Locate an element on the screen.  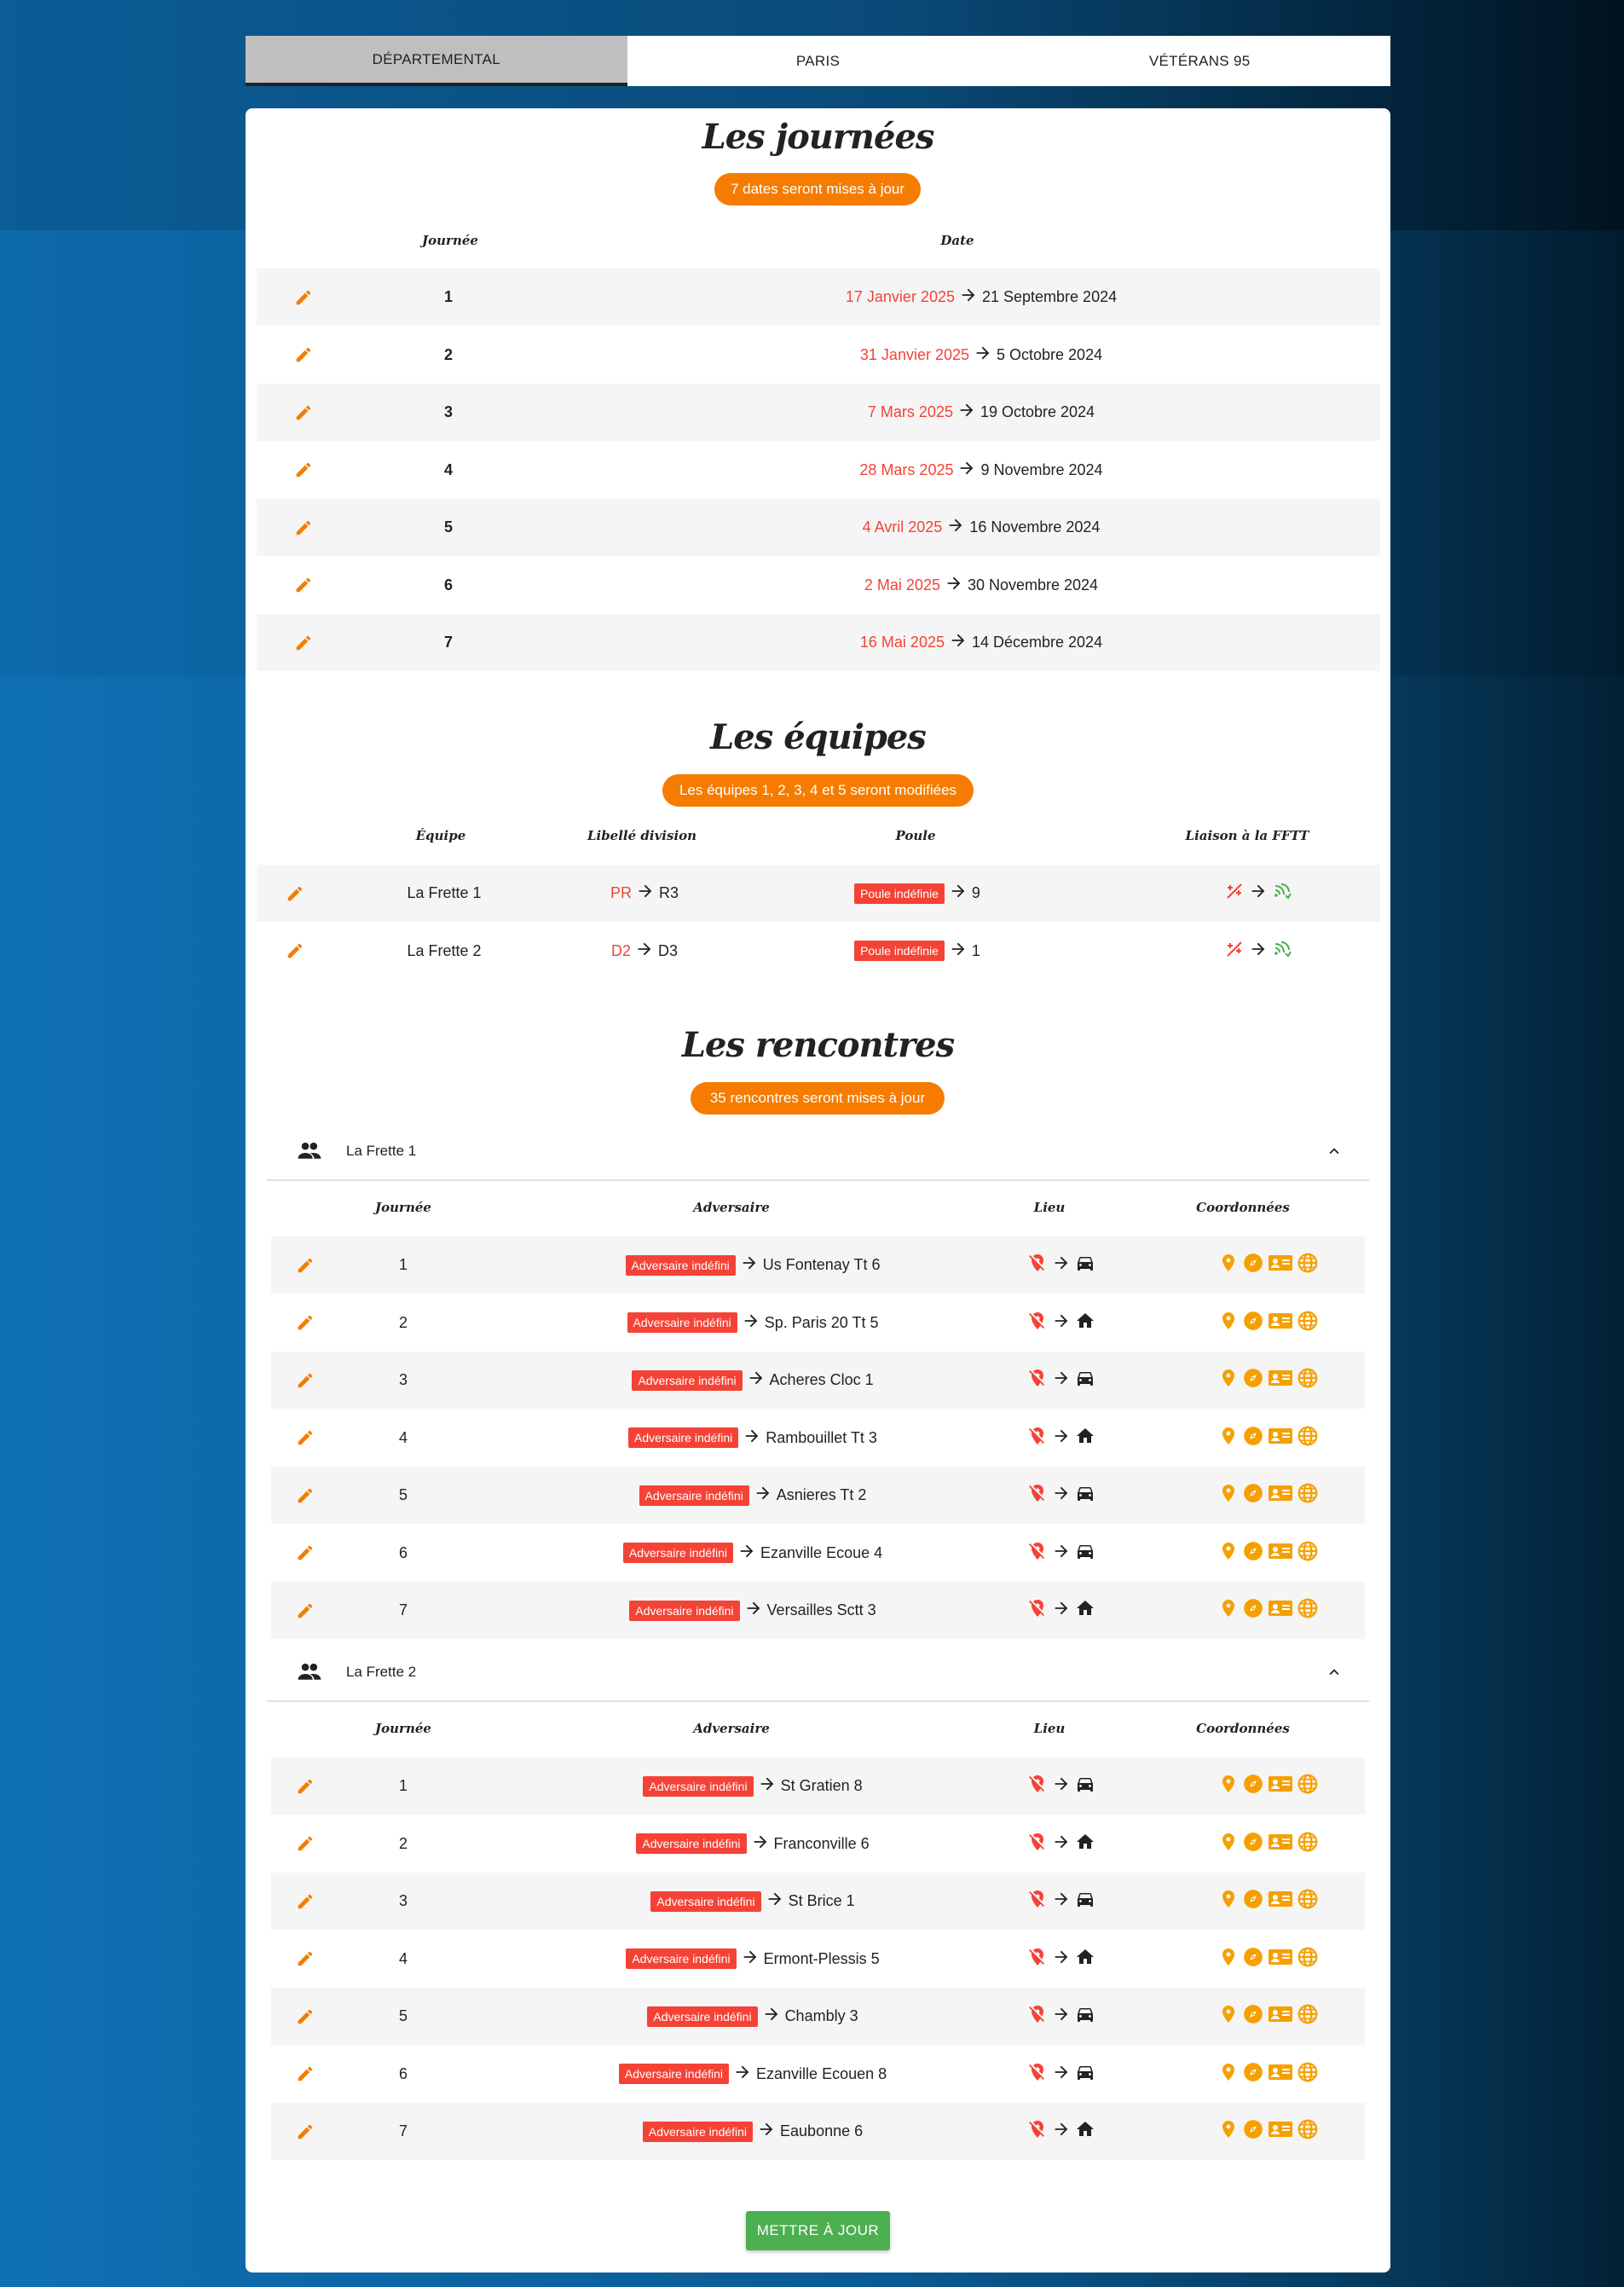
rencontre-journee: 7 is located at coordinates (402, 1609).